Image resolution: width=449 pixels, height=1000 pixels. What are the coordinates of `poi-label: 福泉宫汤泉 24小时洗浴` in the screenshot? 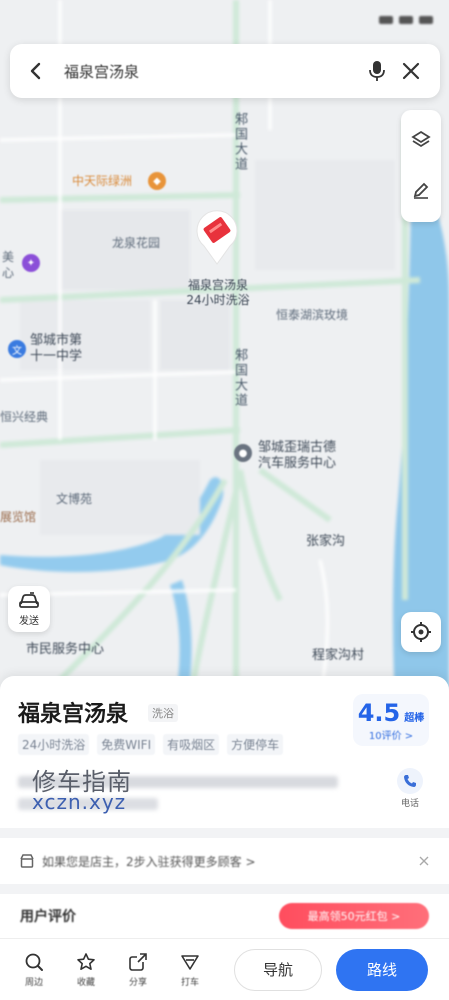 It's located at (218, 293).